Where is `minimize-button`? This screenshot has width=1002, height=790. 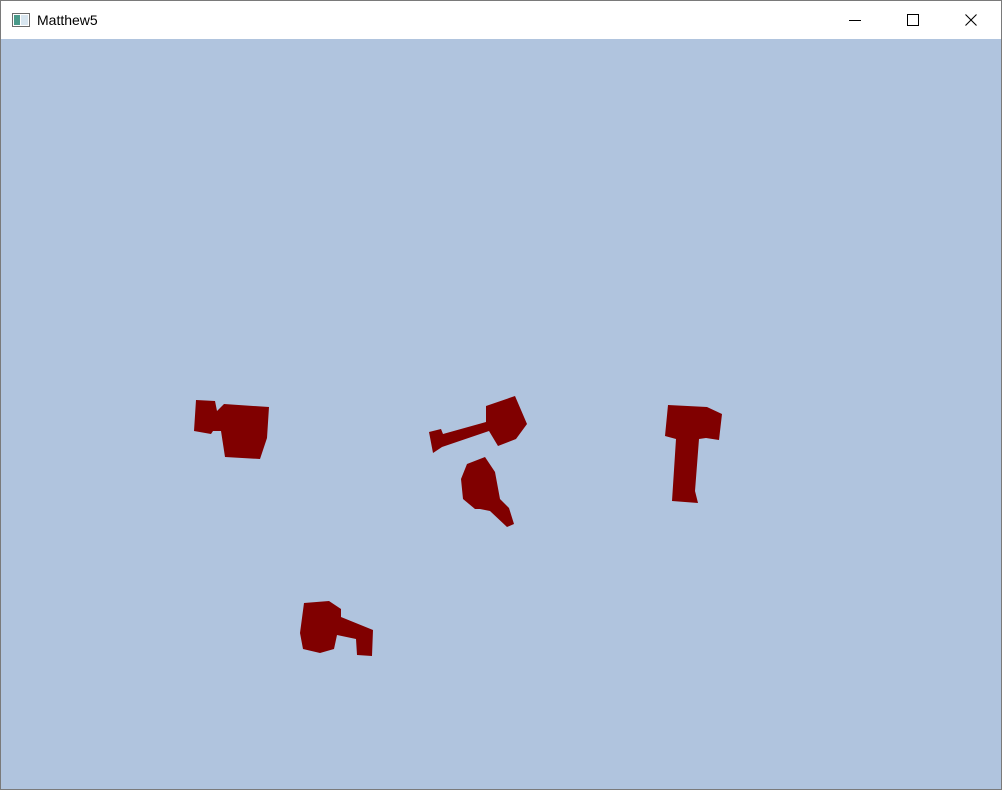
minimize-button is located at coordinates (855, 20).